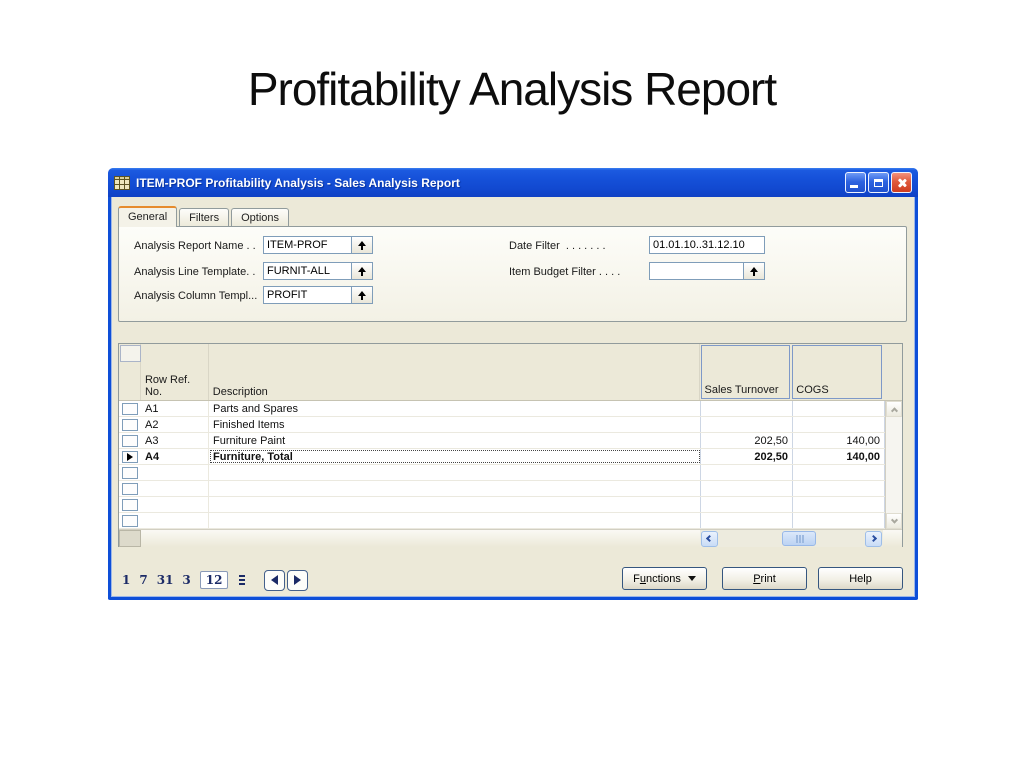  What do you see at coordinates (892, 372) in the screenshot?
I see `header-corner-cell` at bounding box center [892, 372].